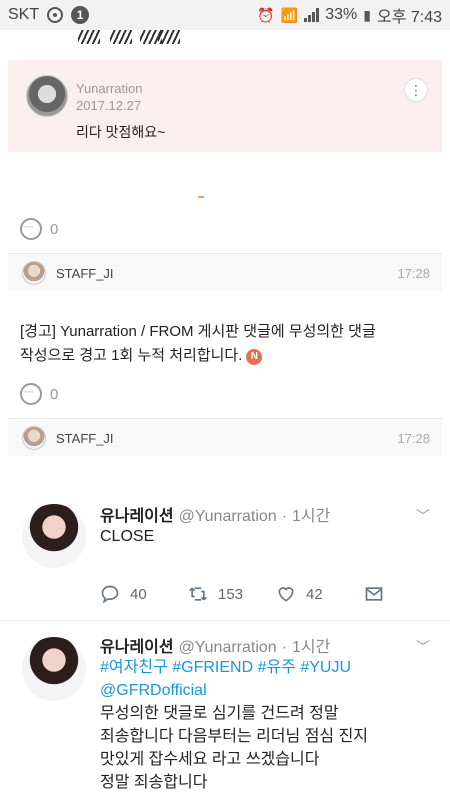  I want to click on loading-indicator, so click(201, 197).